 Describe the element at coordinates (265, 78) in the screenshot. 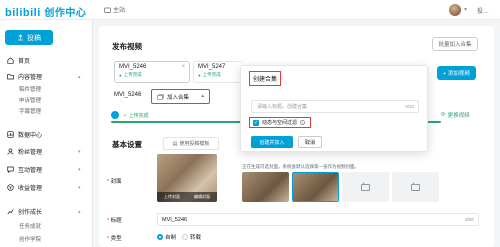

I see `popup-title: 创建合集` at that location.